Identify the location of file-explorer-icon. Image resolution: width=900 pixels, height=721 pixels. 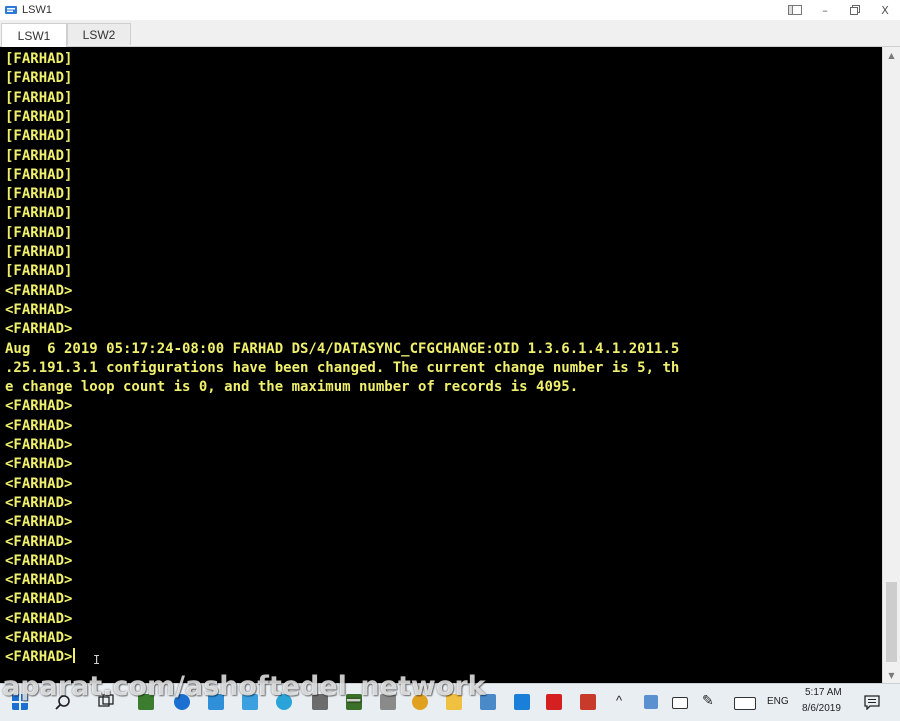
(454, 702).